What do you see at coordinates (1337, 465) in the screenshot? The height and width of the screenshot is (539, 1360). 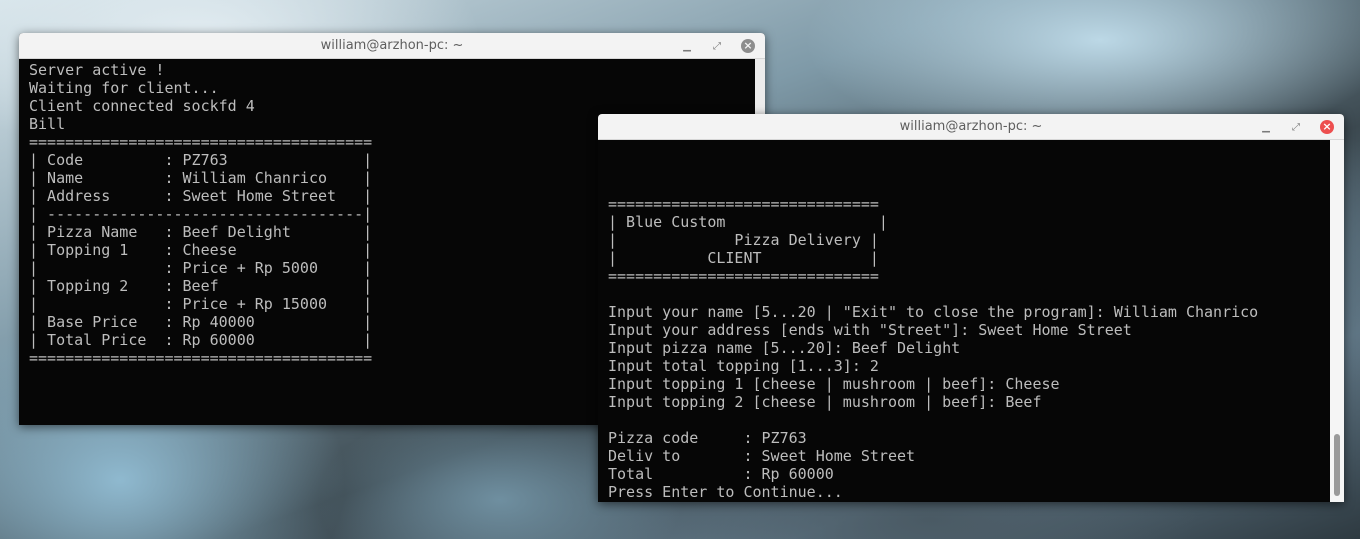 I see `client-scrollbar-thumb` at bounding box center [1337, 465].